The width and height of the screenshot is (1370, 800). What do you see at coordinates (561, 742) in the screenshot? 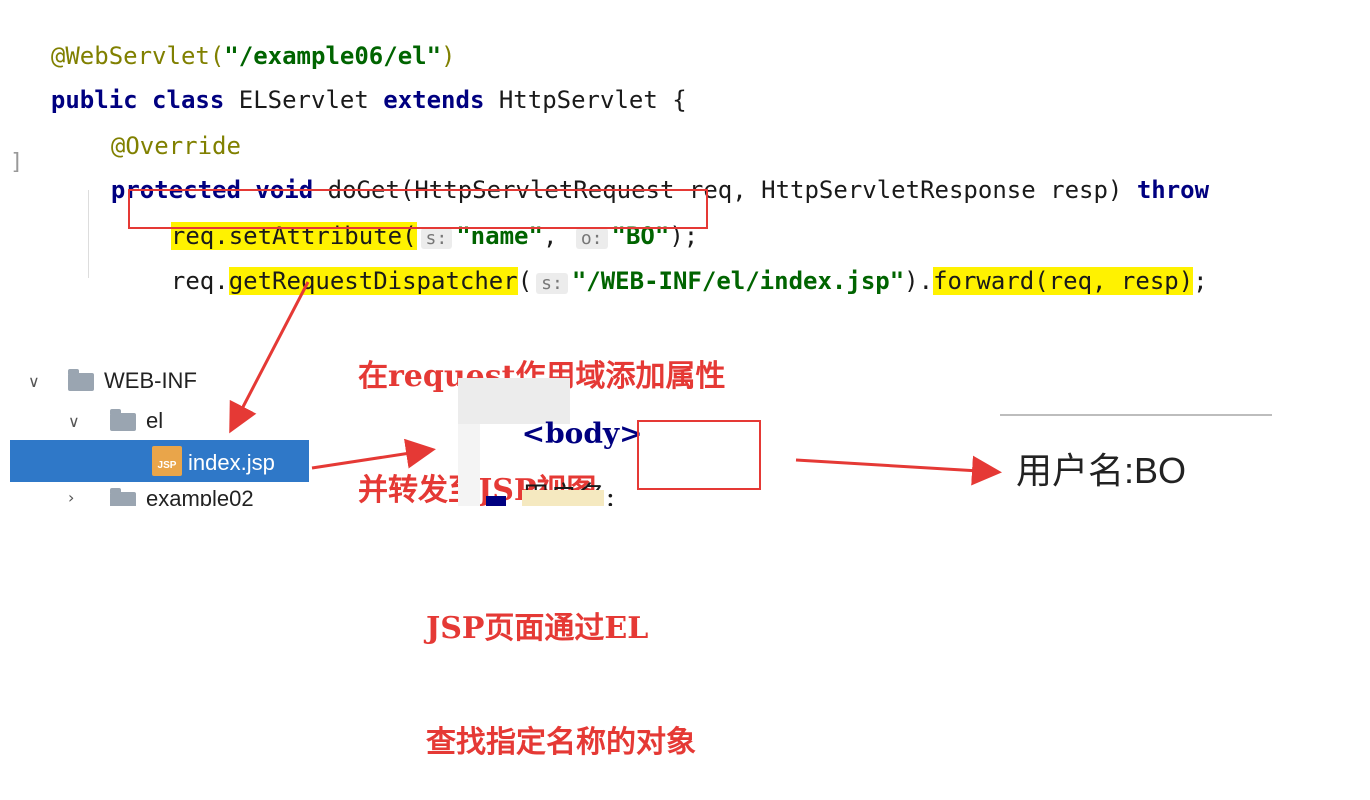
I see `annotation-bottom-line2: 查找指定名称的对象` at bounding box center [561, 742].